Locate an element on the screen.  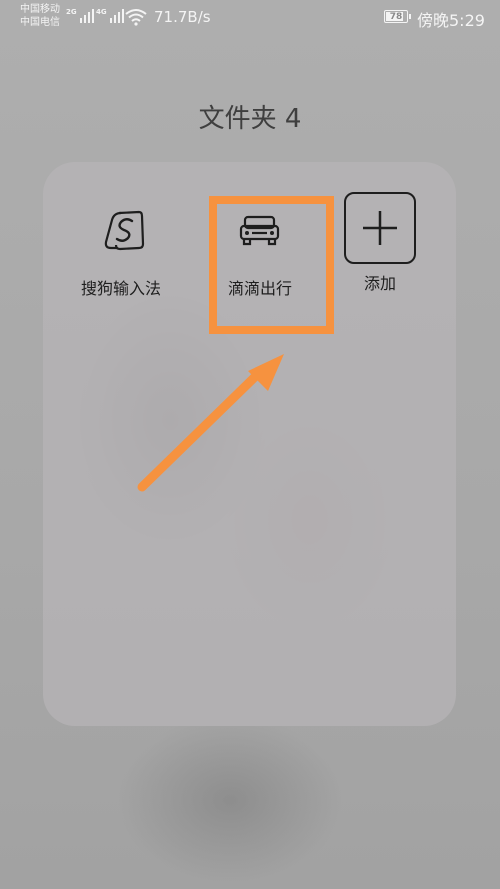
add-label: 添加 is located at coordinates (379, 283).